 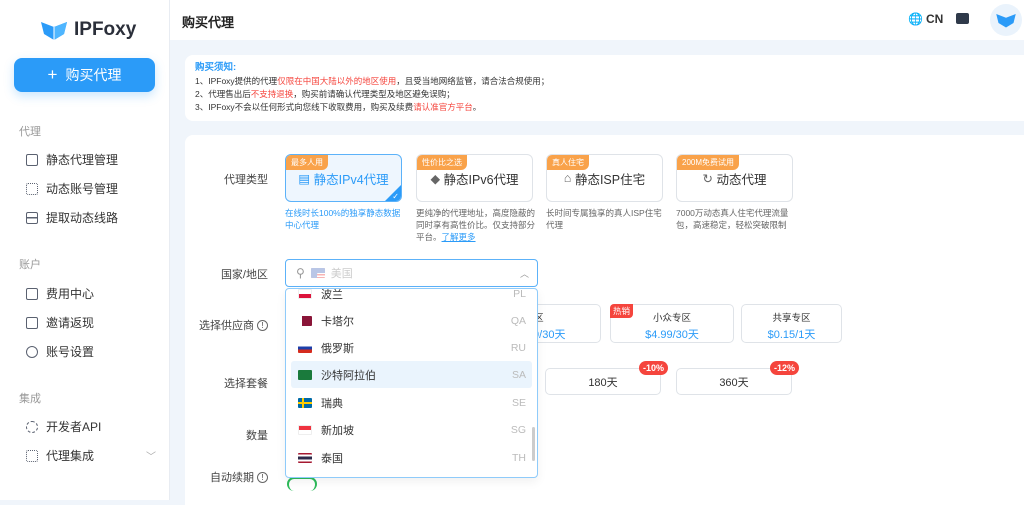 I want to click on sidebar-item-dynamic-accounts: 动态账号管理, so click(x=91, y=188).